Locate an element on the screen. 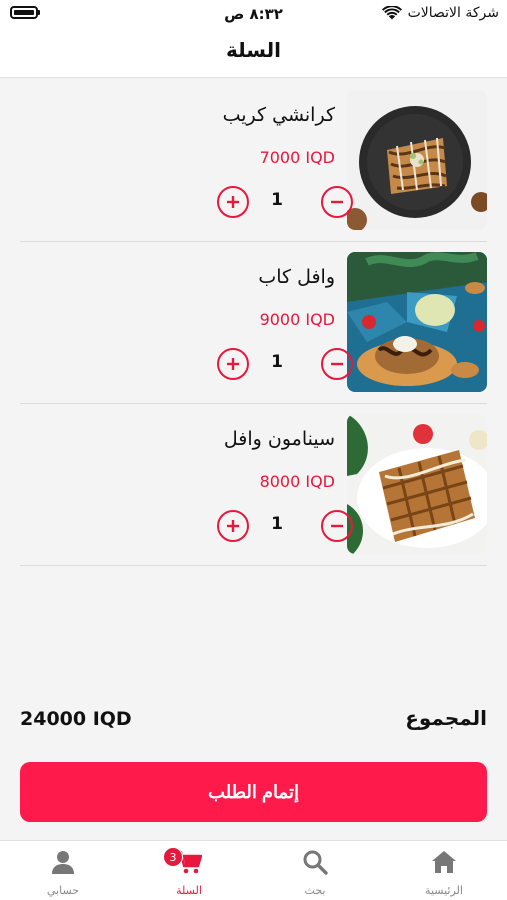 The height and width of the screenshot is (900, 507). header: السلة is located at coordinates (253, 54).